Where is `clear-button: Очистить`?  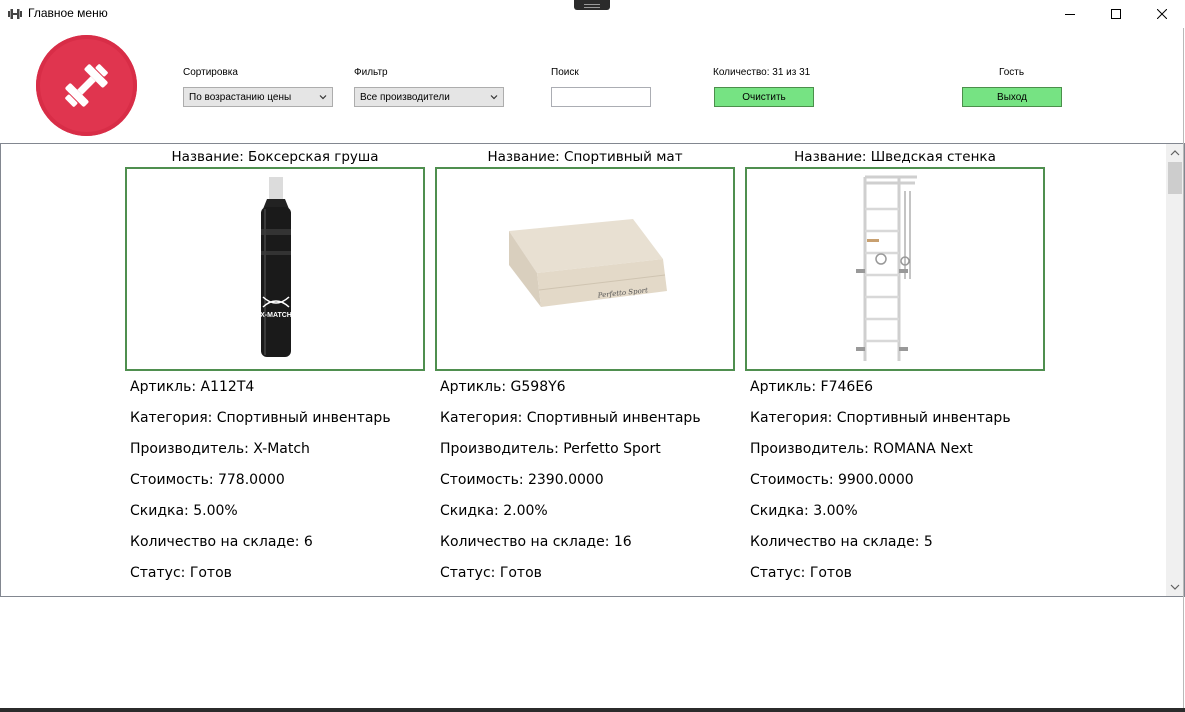 clear-button: Очистить is located at coordinates (764, 97).